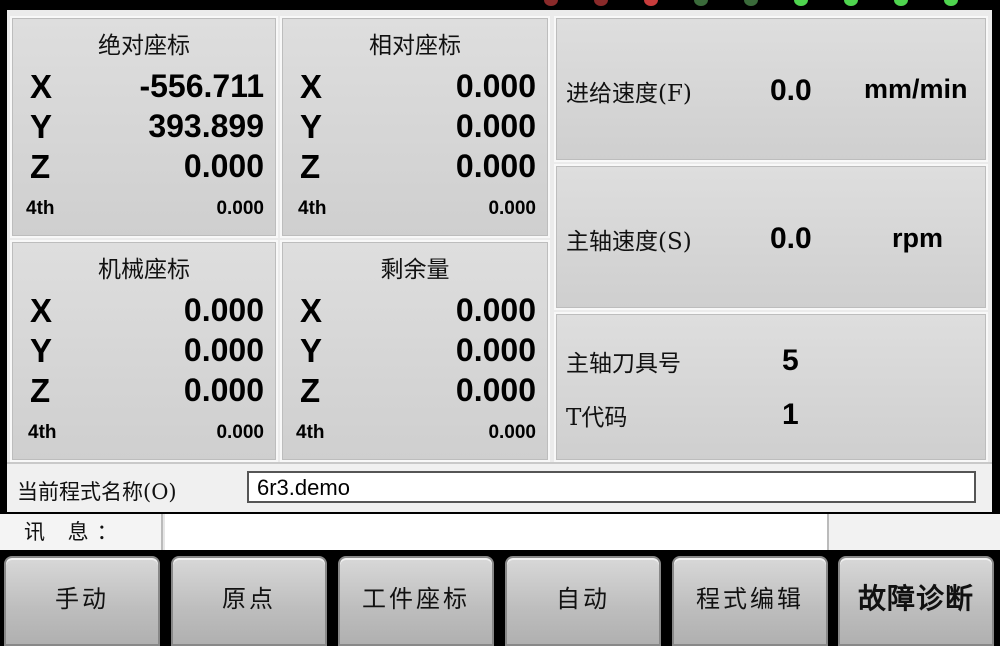 Image resolution: width=1000 pixels, height=646 pixels. I want to click on t-code-value: 1, so click(790, 414).